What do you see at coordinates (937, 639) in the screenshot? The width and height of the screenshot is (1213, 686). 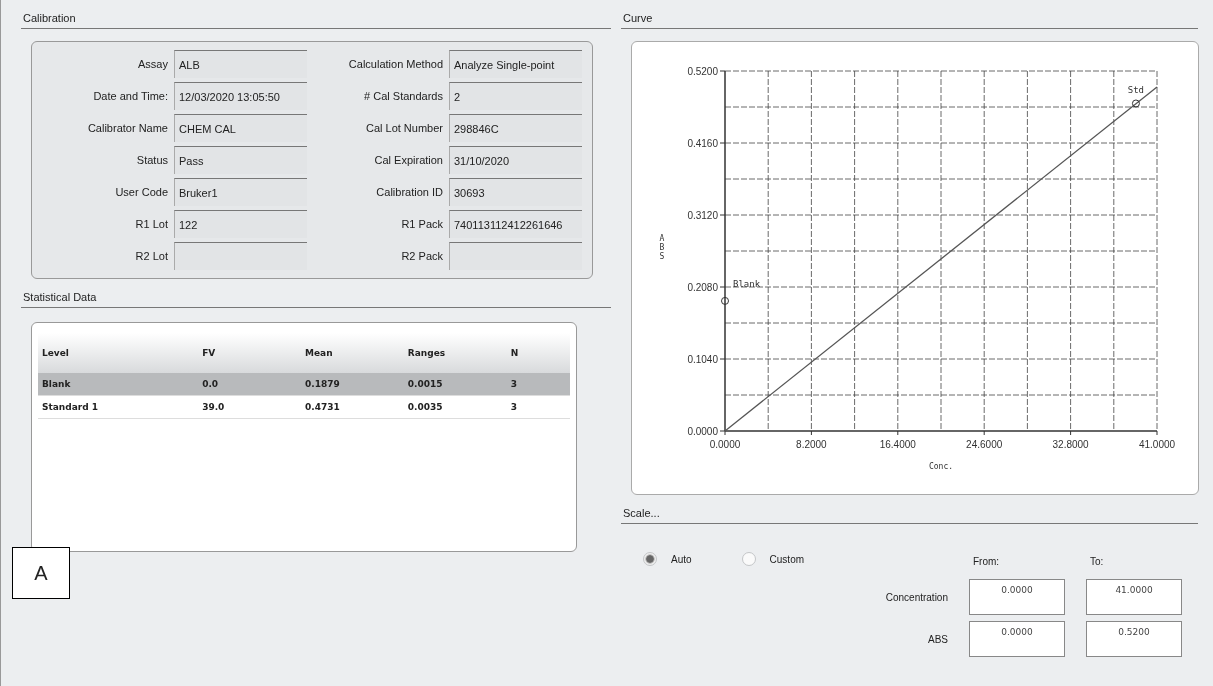 I see `range-label: ABS` at bounding box center [937, 639].